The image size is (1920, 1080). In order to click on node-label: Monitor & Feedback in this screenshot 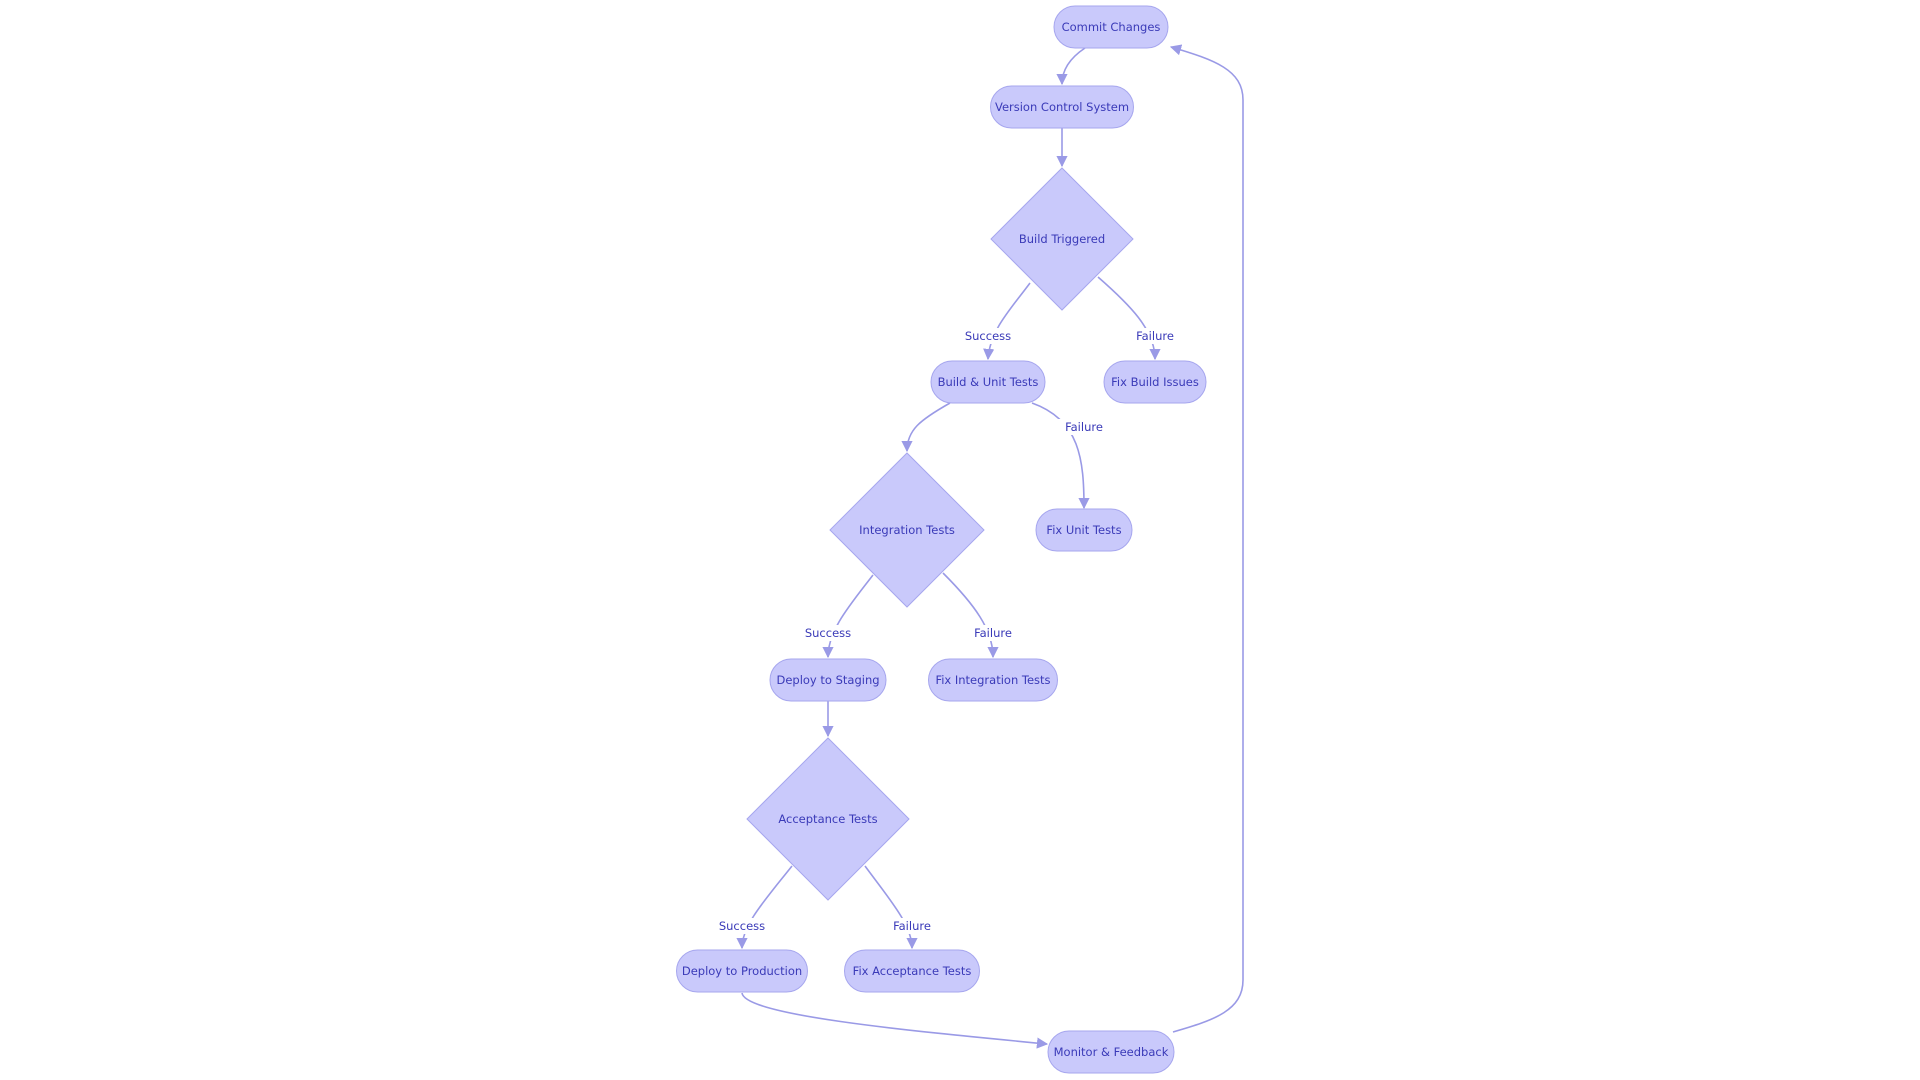, I will do `click(1111, 1052)`.